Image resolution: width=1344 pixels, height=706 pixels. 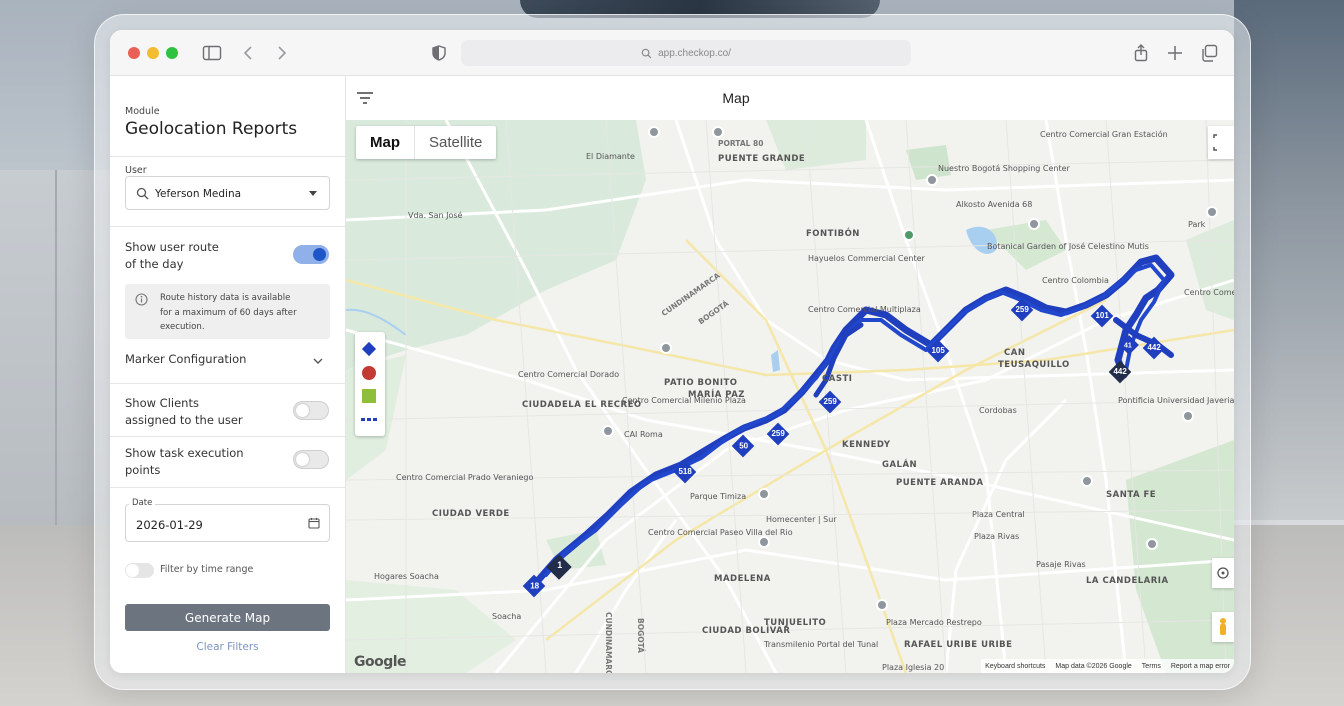 I want to click on square-marker-icon, so click(x=369, y=396).